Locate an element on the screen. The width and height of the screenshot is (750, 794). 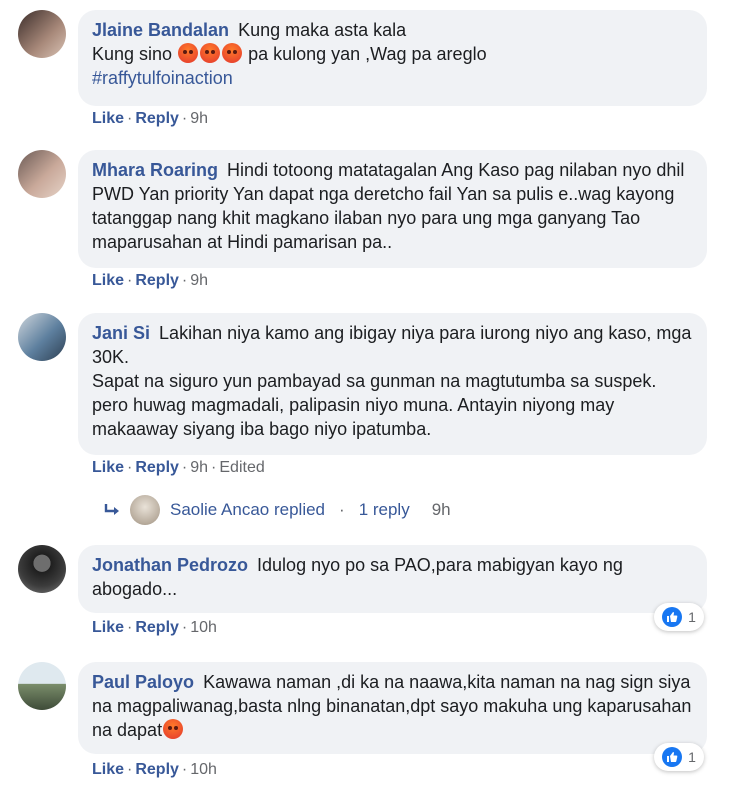
replier-name: Saolie Ancao replied is located at coordinates (247, 510).